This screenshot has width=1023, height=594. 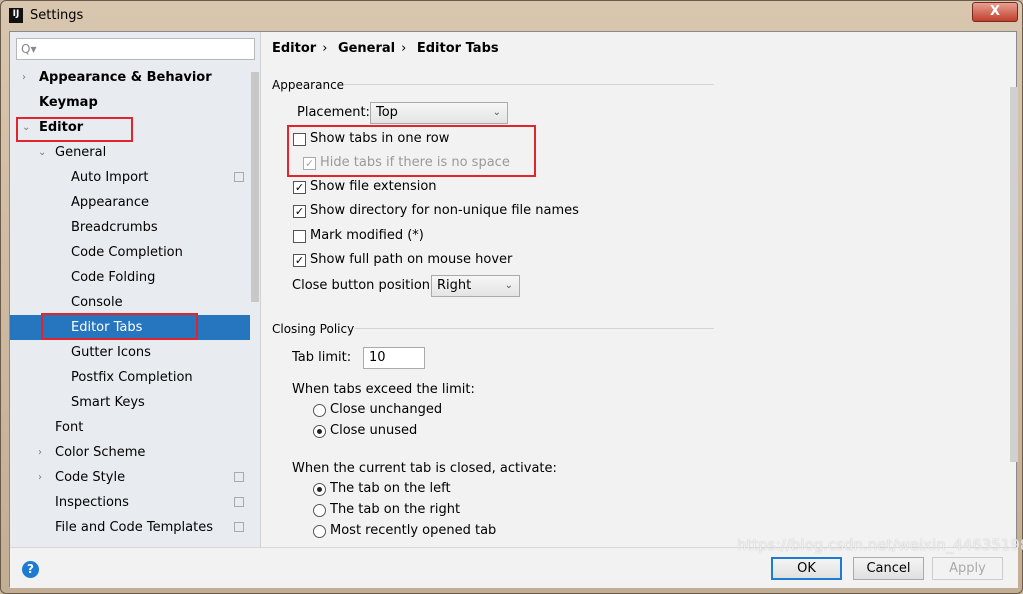 What do you see at coordinates (81, 152) in the screenshot?
I see `sidebar-item-label: General` at bounding box center [81, 152].